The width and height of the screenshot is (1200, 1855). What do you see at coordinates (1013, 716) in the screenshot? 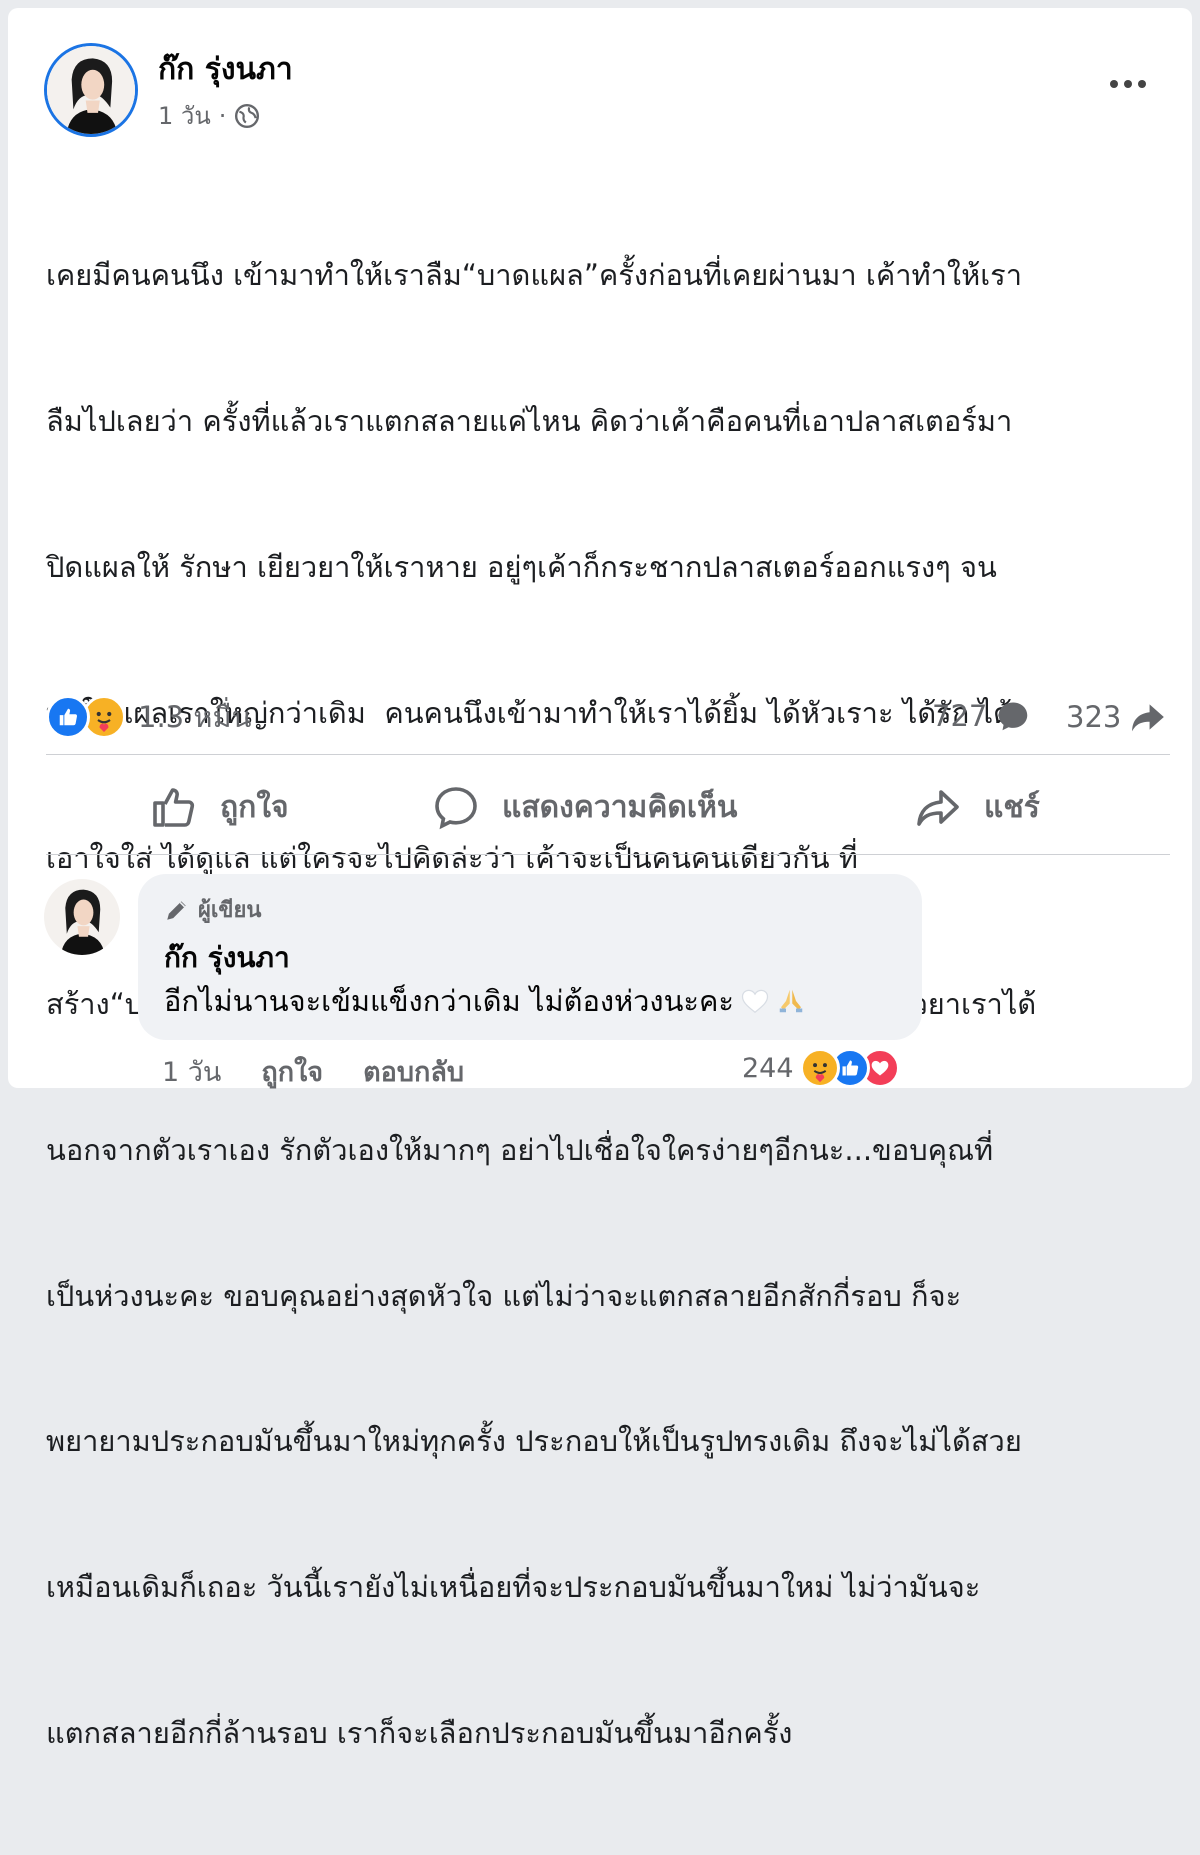
I see `comment-count-icon` at bounding box center [1013, 716].